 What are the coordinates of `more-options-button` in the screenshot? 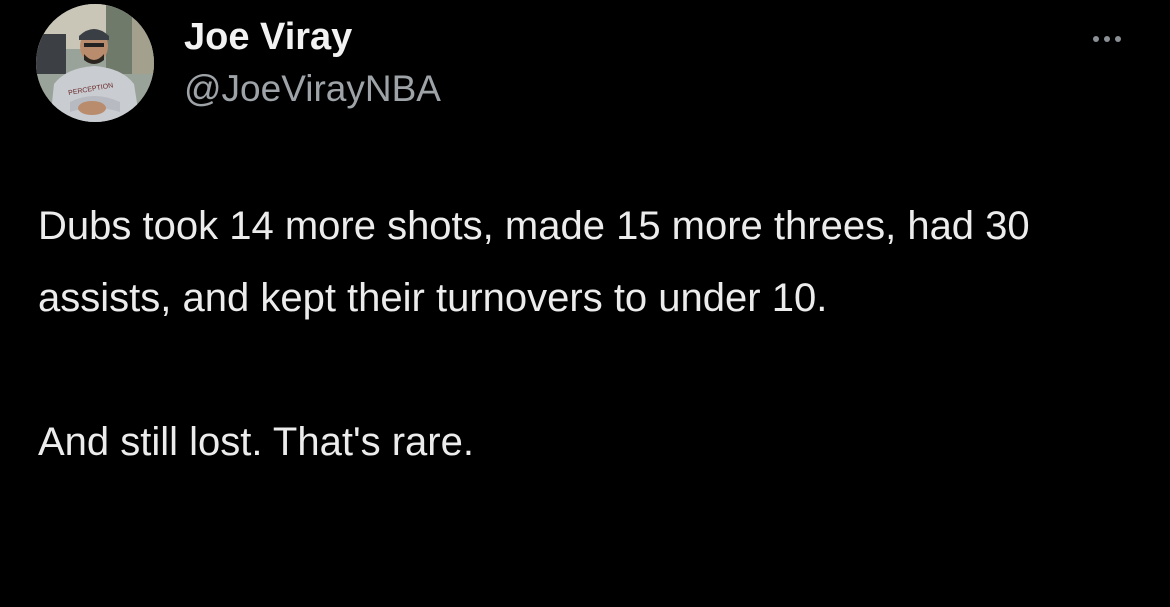 It's located at (1107, 39).